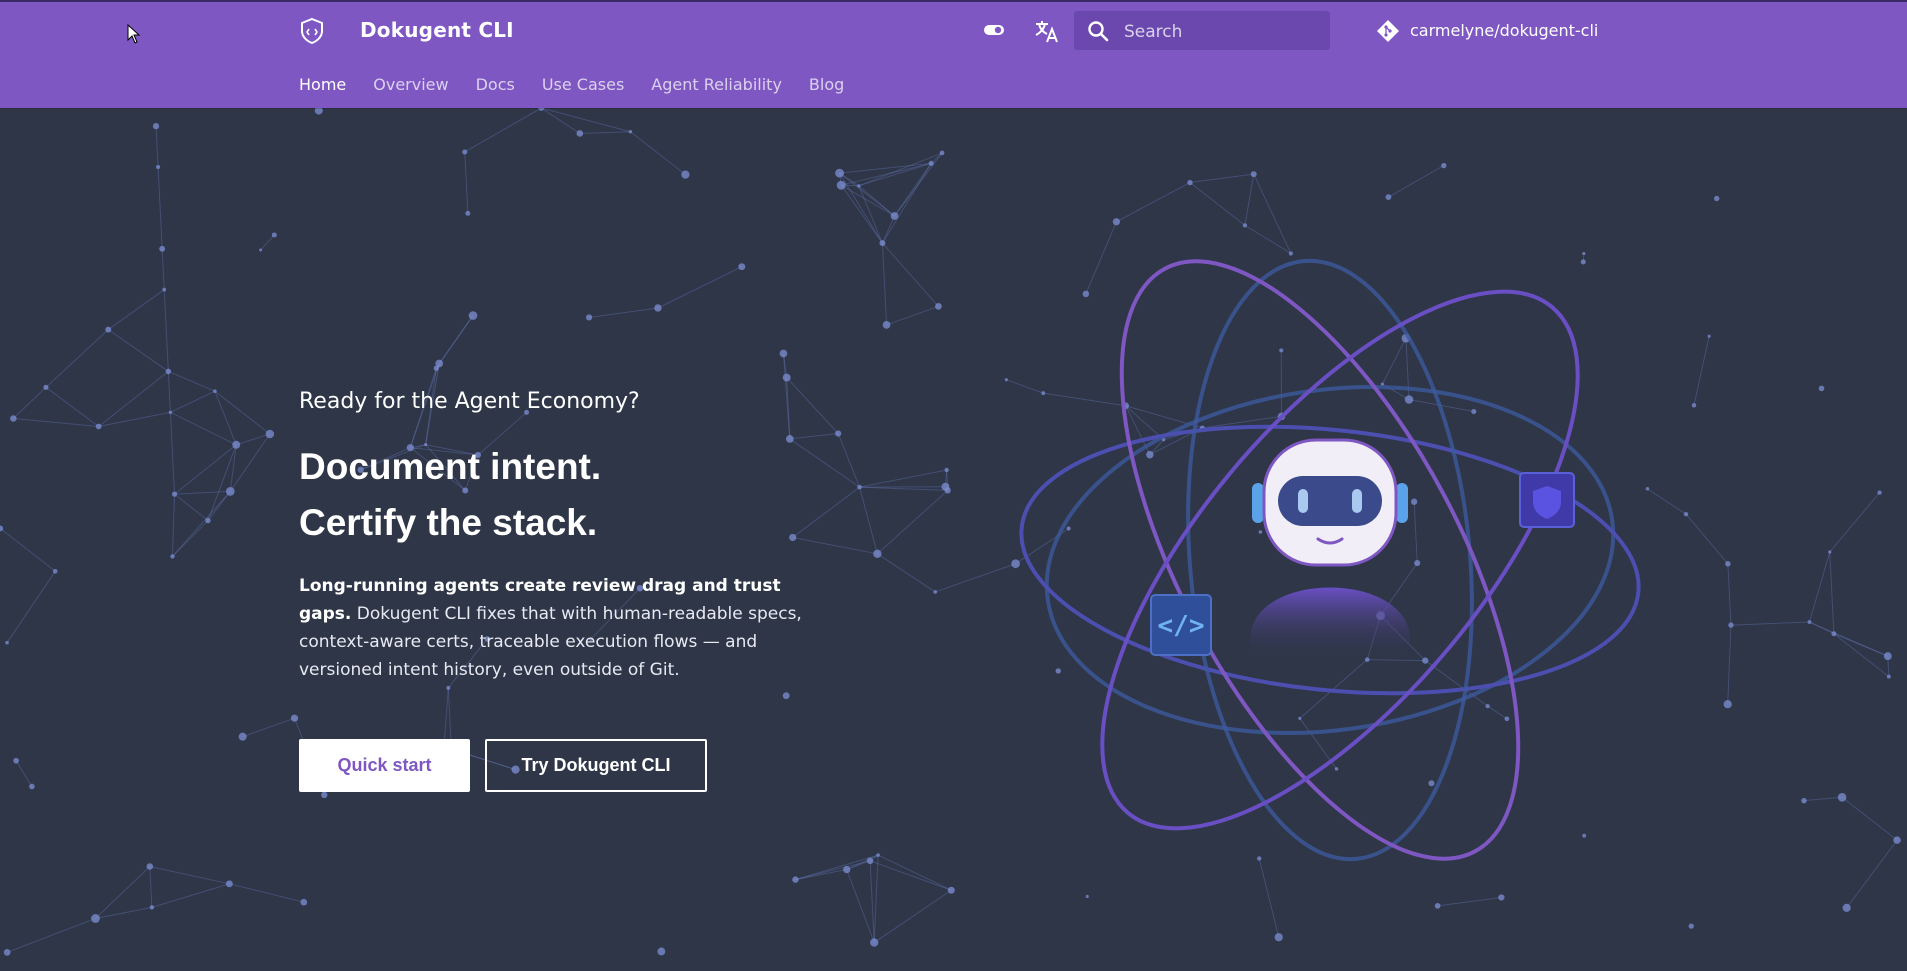 This screenshot has height=971, width=1907. What do you see at coordinates (450, 495) in the screenshot?
I see `hero-headline: Document intent. Certify the stack.` at bounding box center [450, 495].